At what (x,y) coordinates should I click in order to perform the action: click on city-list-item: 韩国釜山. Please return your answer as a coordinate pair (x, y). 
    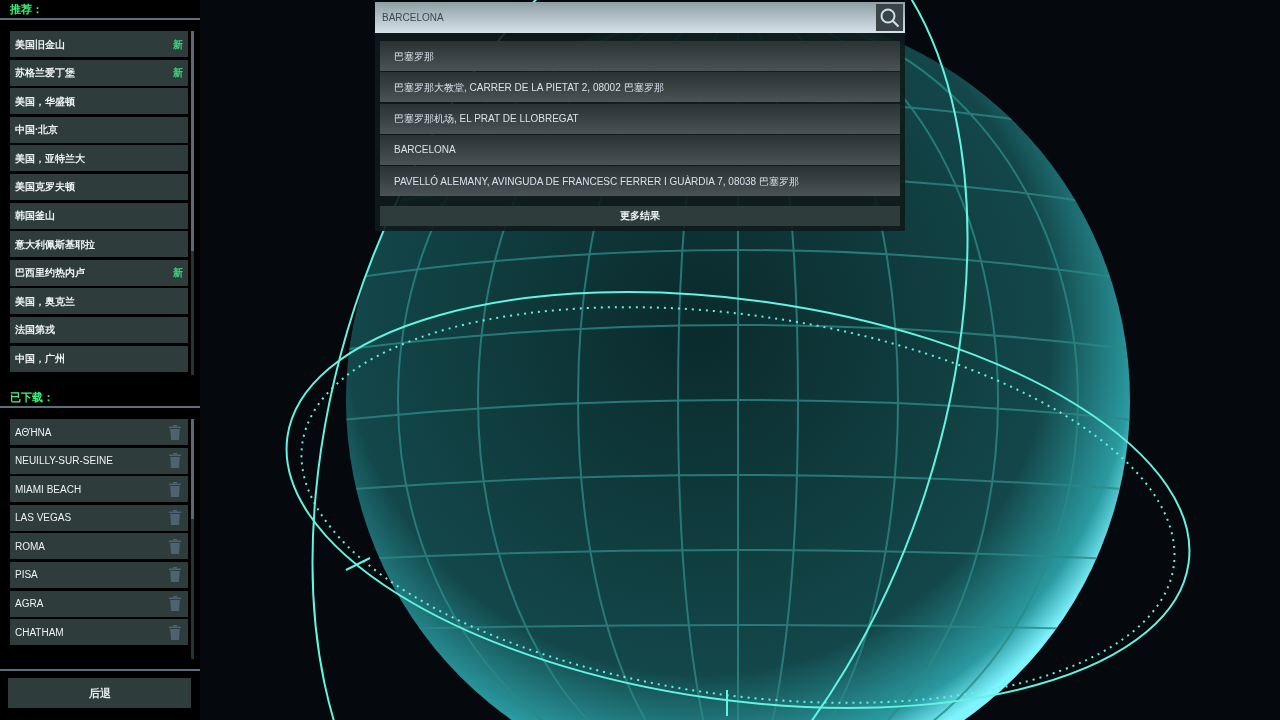
    Looking at the image, I should click on (99, 215).